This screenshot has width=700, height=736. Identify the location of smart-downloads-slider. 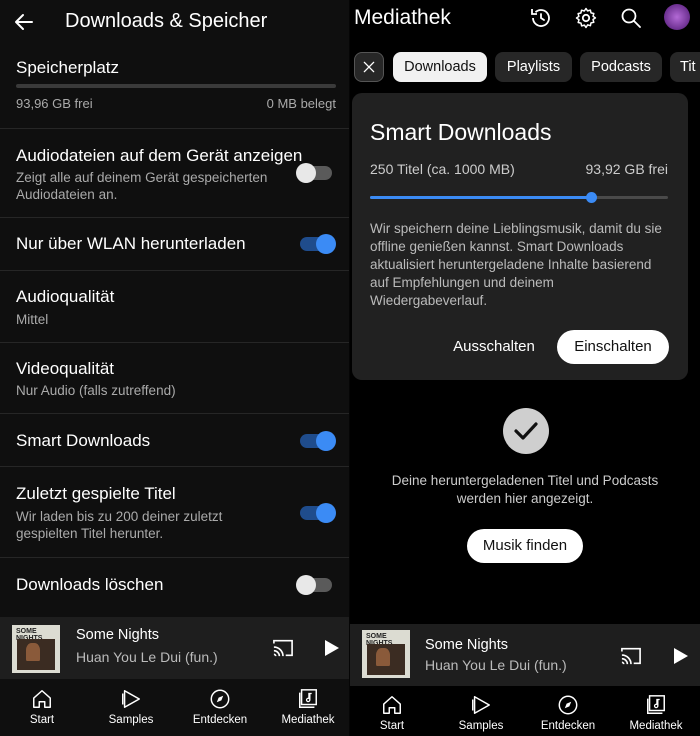
(519, 197).